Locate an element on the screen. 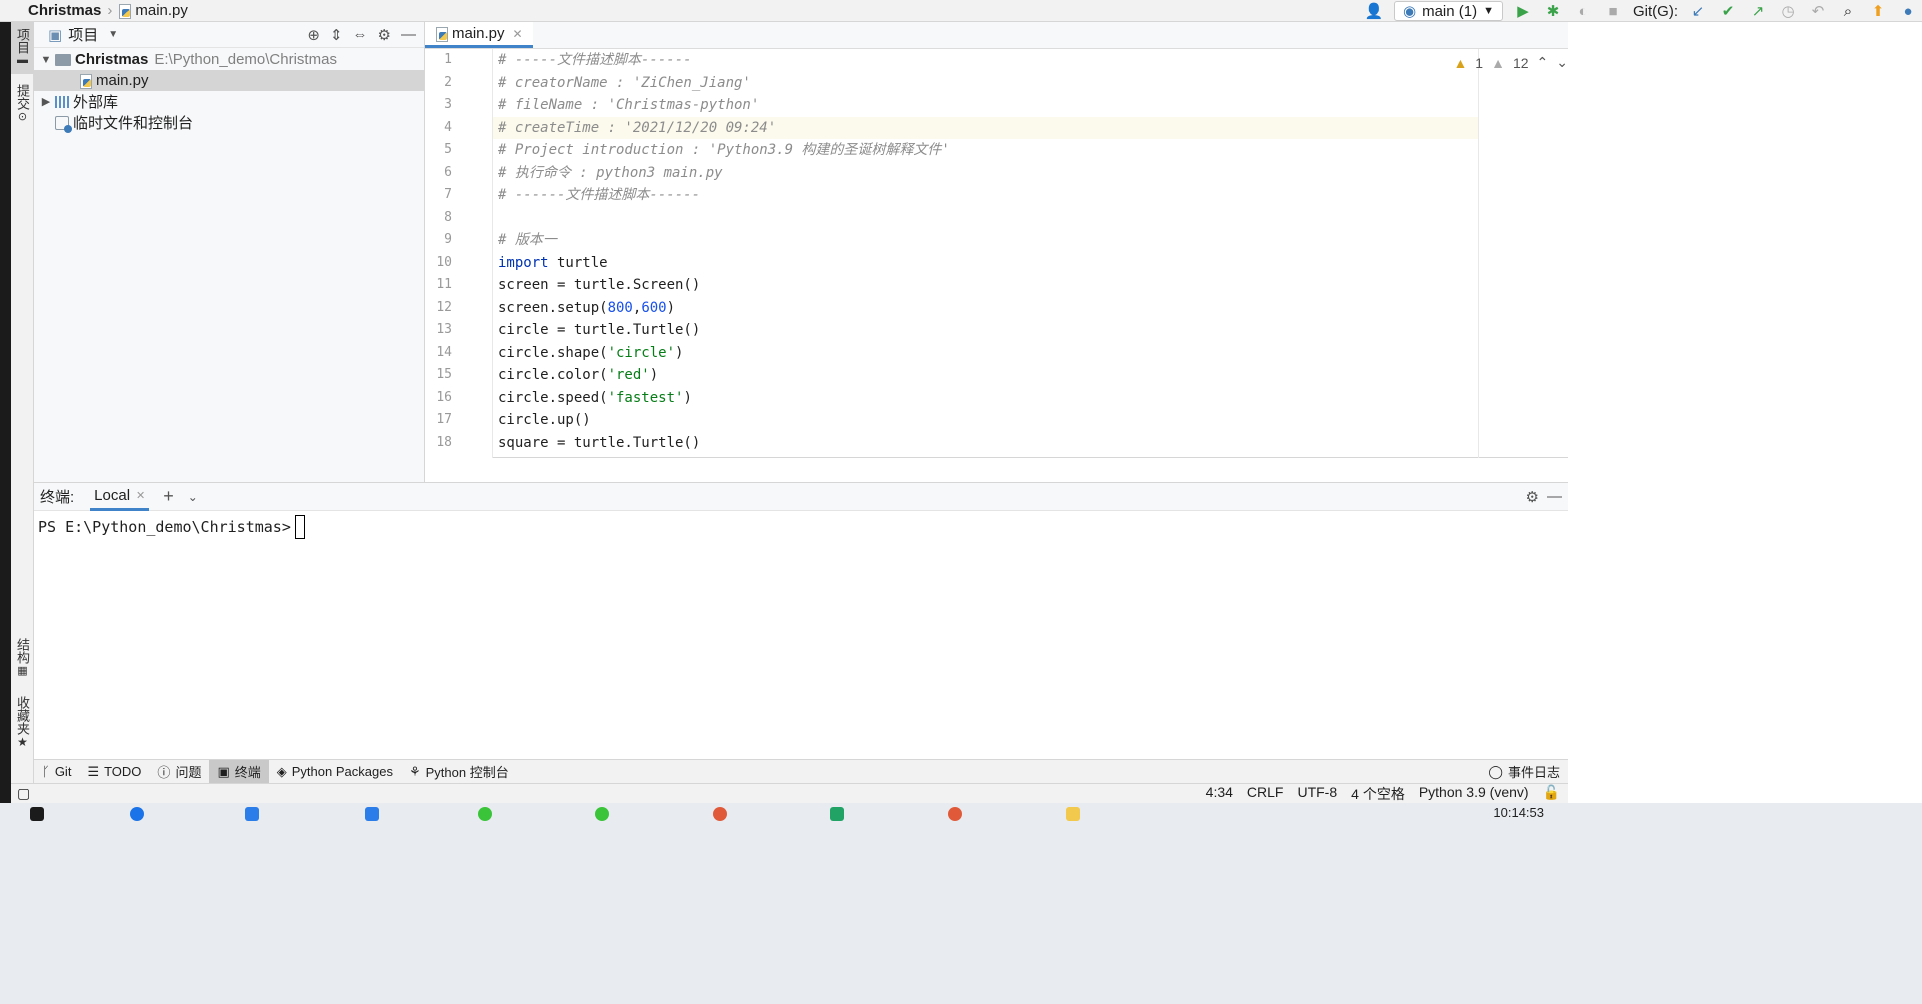 The width and height of the screenshot is (1922, 1004). code-line: # creatorName : 'ZiChen_Jiang' is located at coordinates (985, 83).